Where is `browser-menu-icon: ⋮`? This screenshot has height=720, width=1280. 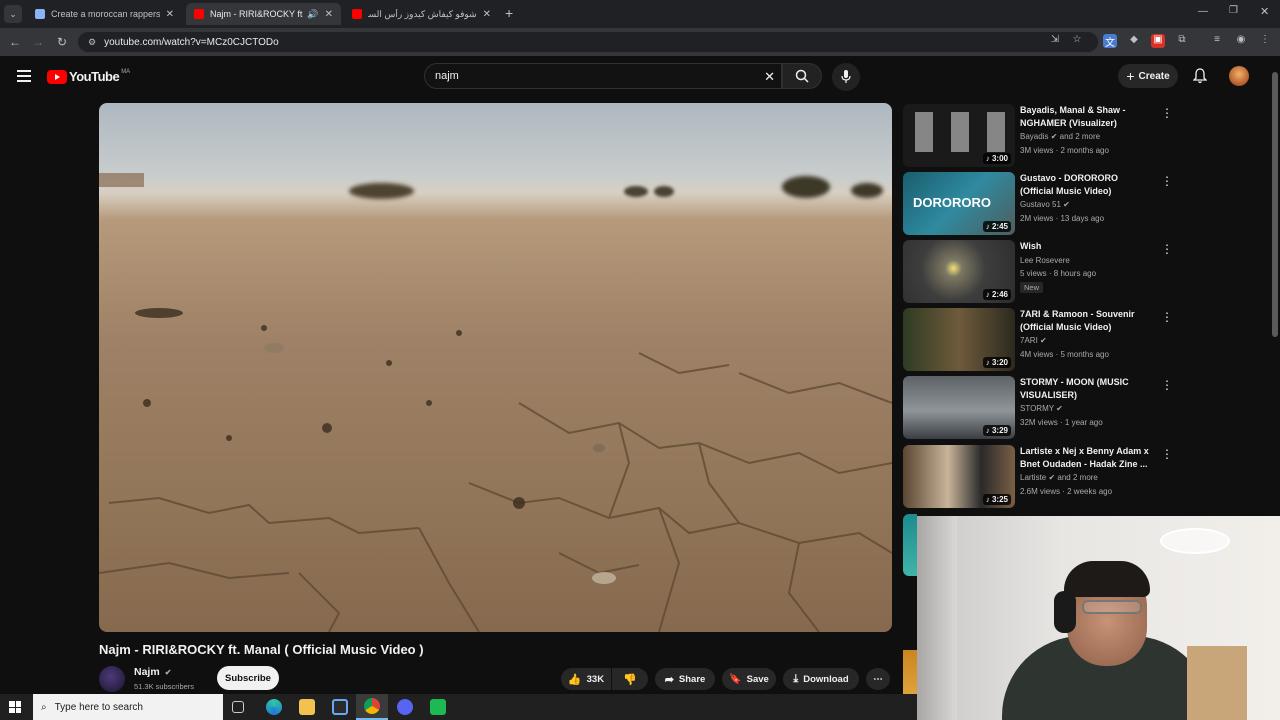
browser-menu-icon: ⋮ is located at coordinates (1265, 41).